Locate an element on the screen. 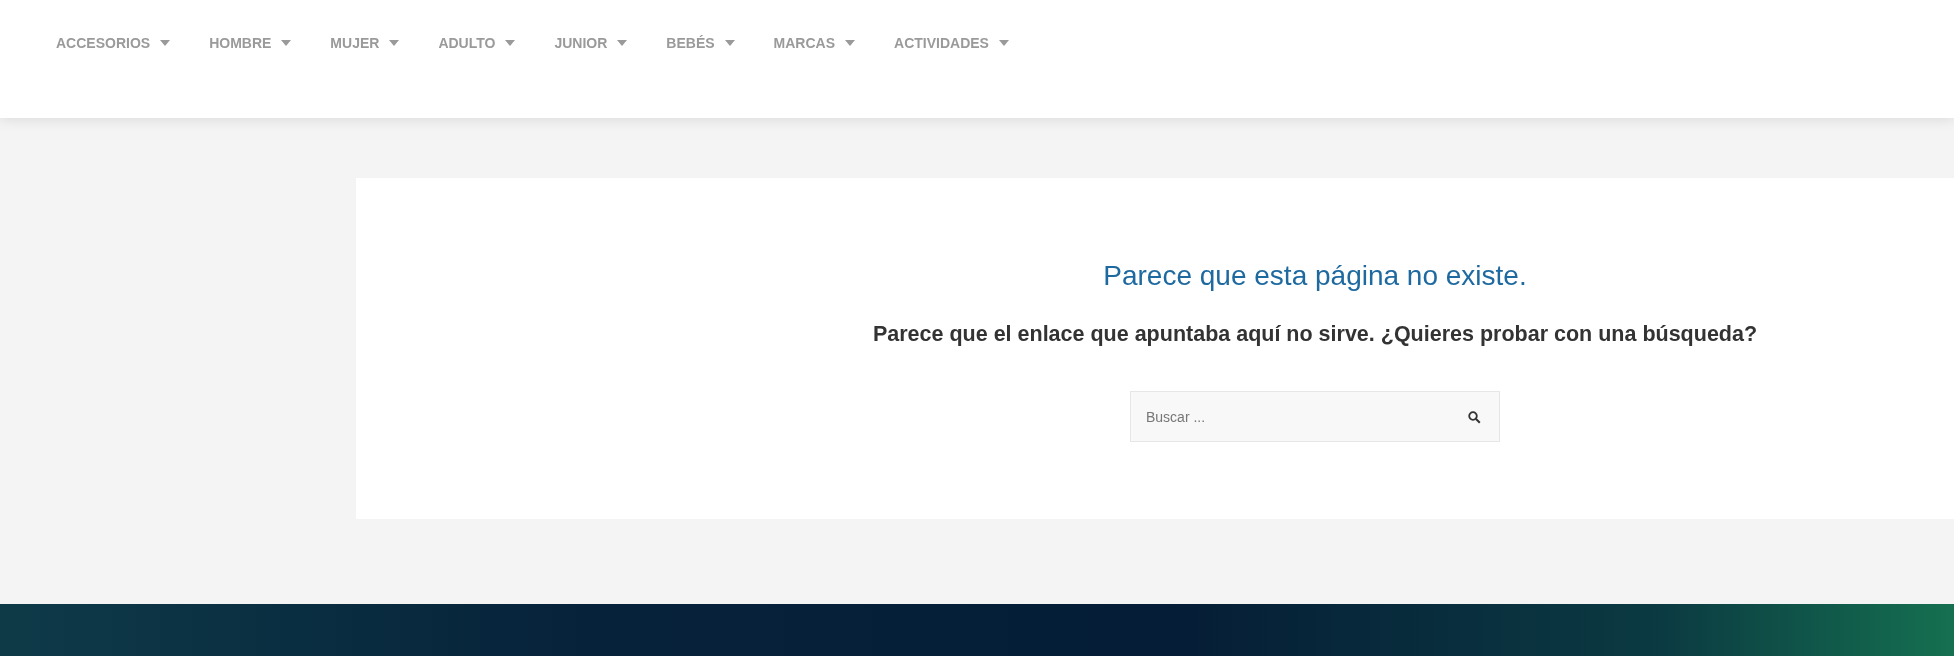  nav-menu-item: BEBÉS is located at coordinates (700, 43).